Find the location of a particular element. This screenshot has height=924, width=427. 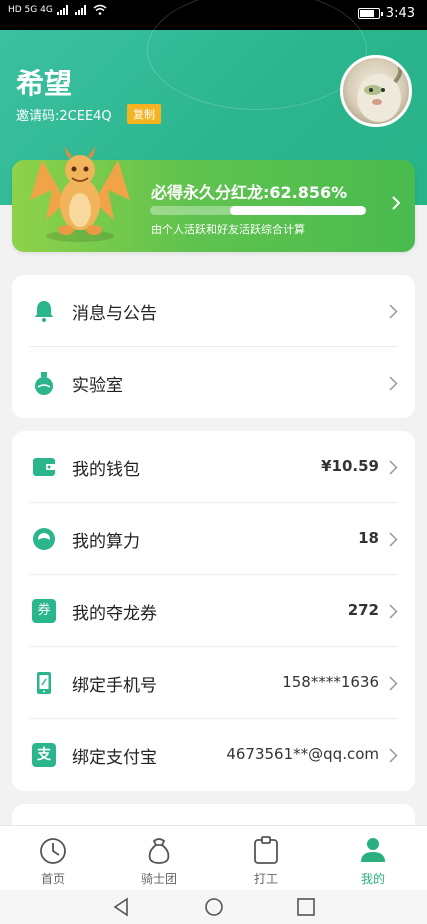

menu-item-label: 我的钱包 is located at coordinates (106, 470).